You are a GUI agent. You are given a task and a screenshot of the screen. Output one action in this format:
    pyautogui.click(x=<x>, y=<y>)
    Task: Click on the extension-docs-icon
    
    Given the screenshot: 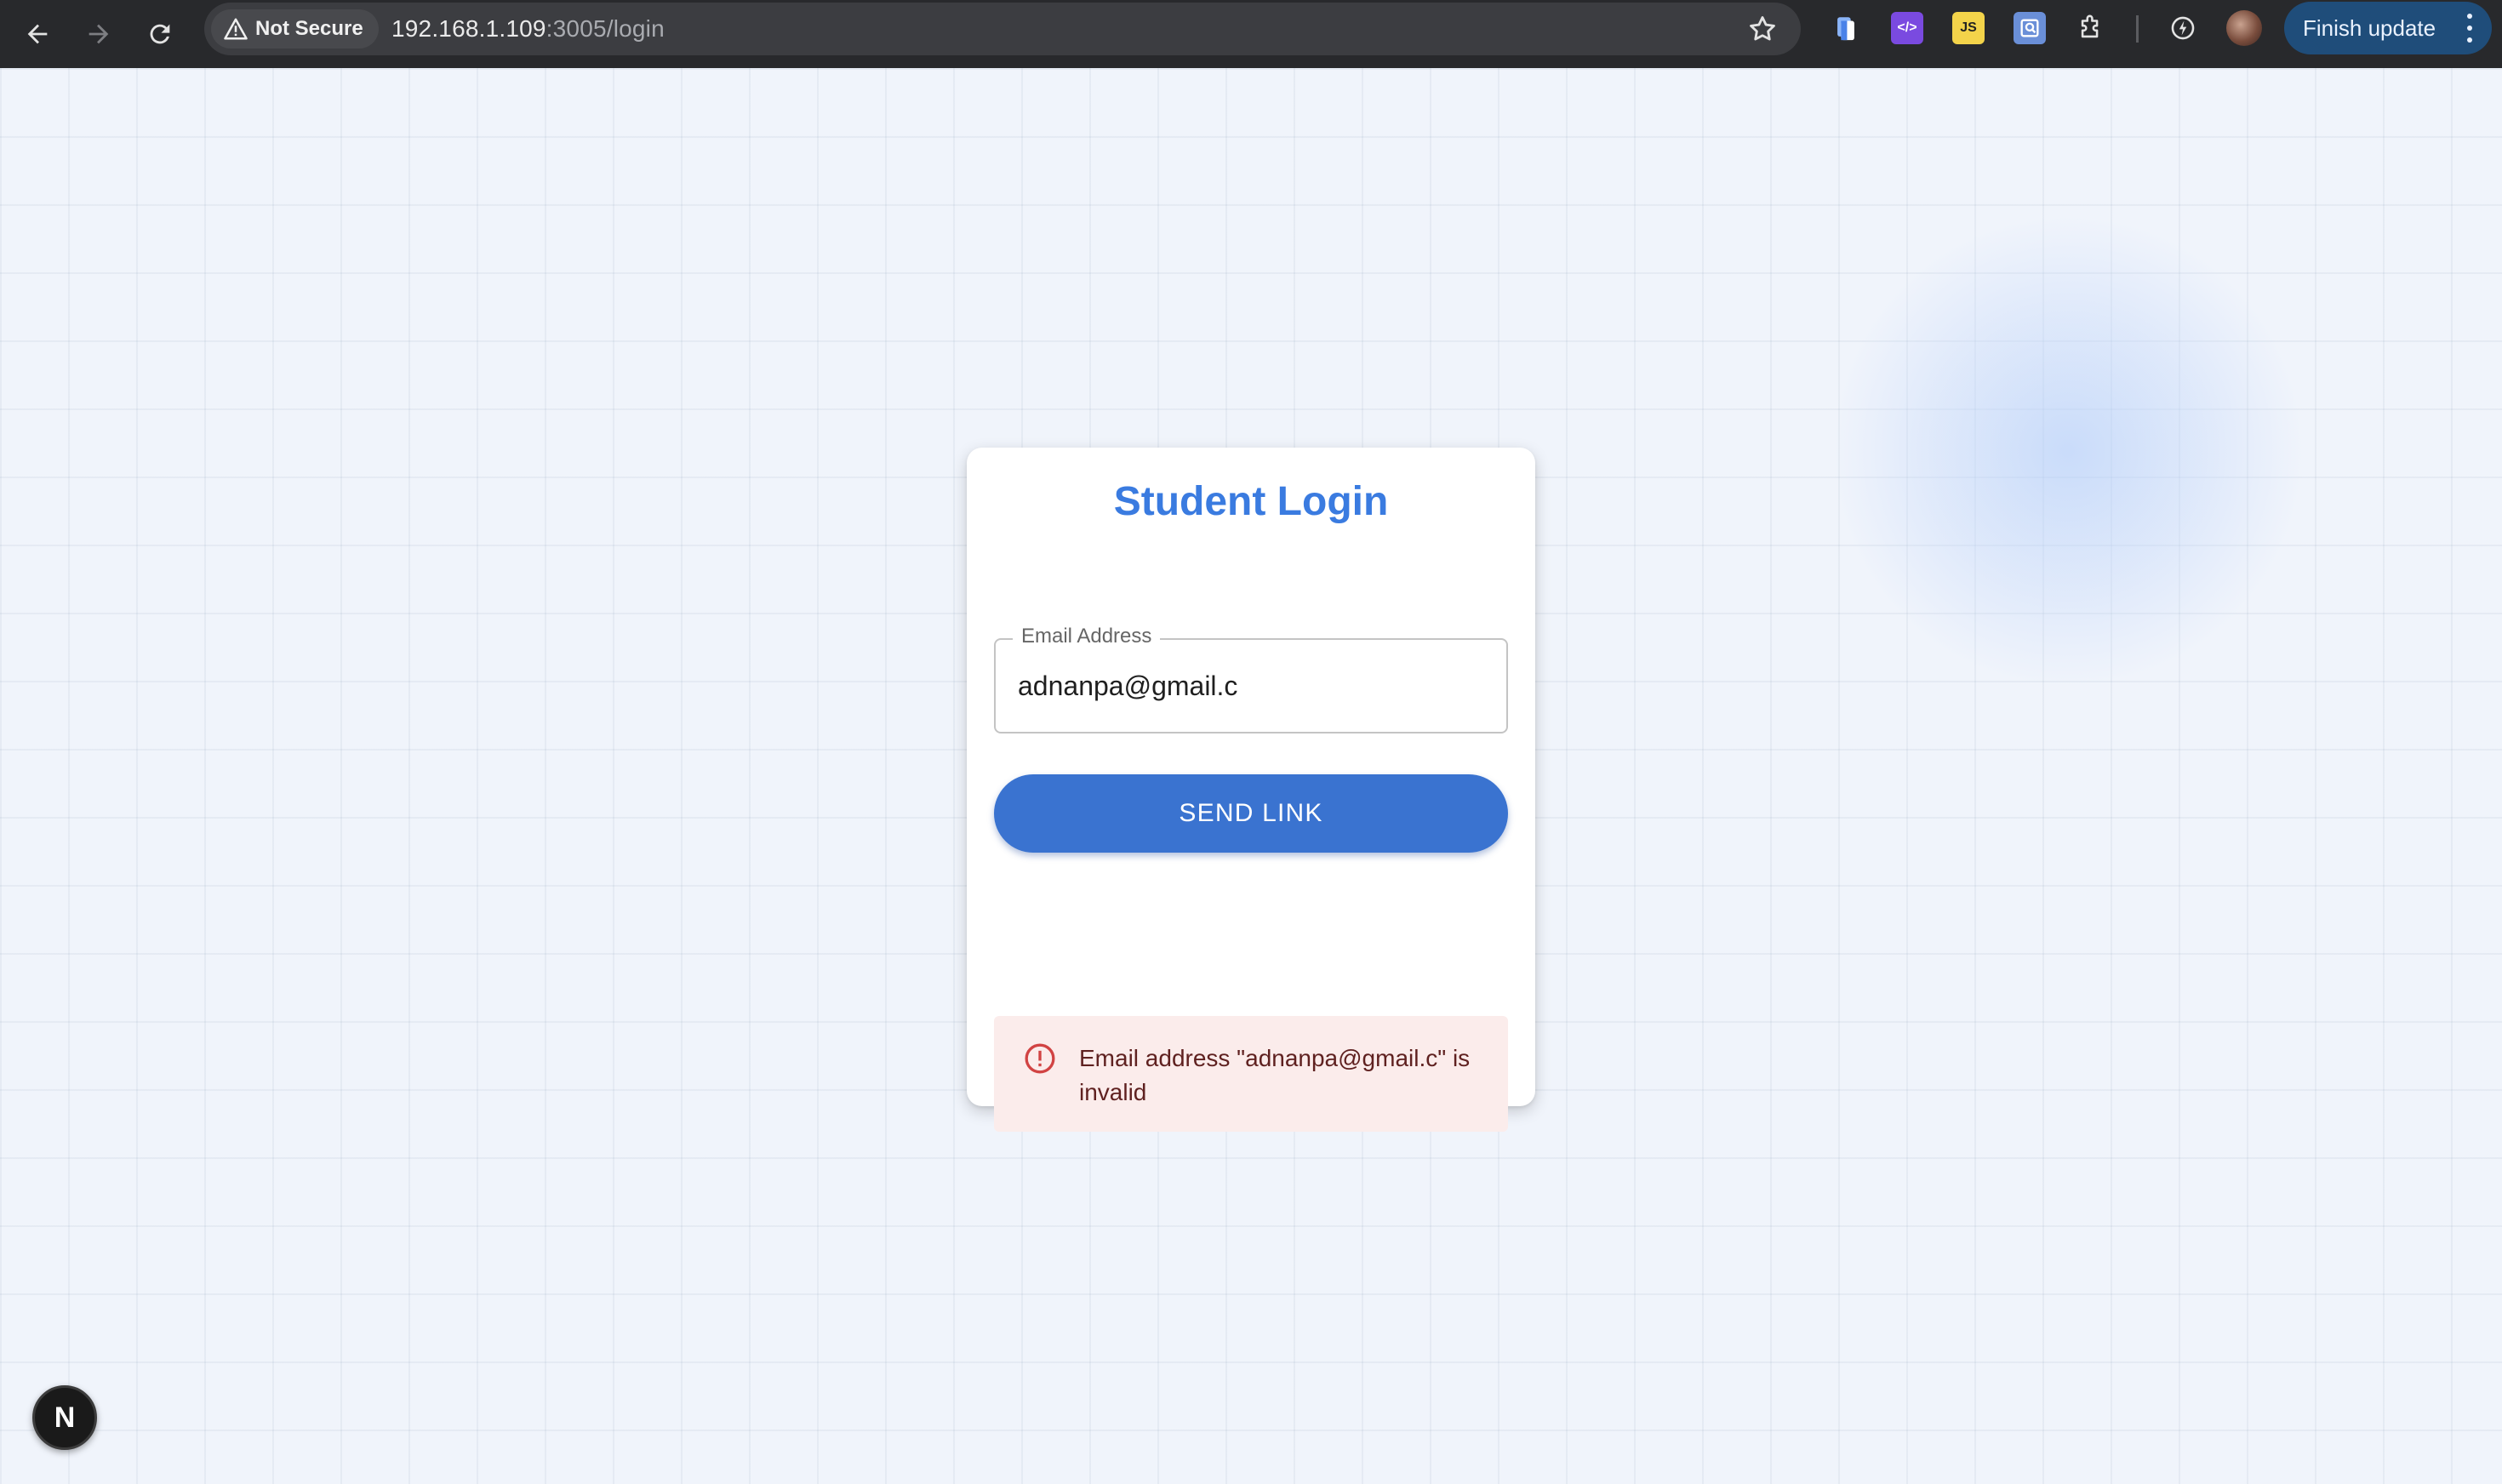 What is the action you would take?
    pyautogui.click(x=1846, y=28)
    